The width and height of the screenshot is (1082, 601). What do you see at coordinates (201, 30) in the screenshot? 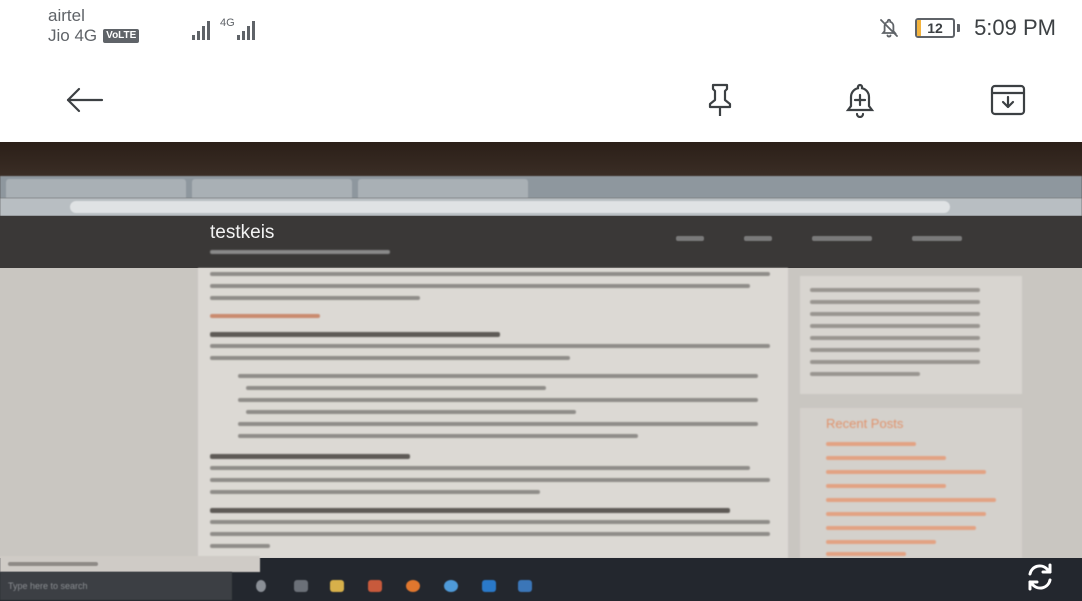
I see `signal-strength-icon` at bounding box center [201, 30].